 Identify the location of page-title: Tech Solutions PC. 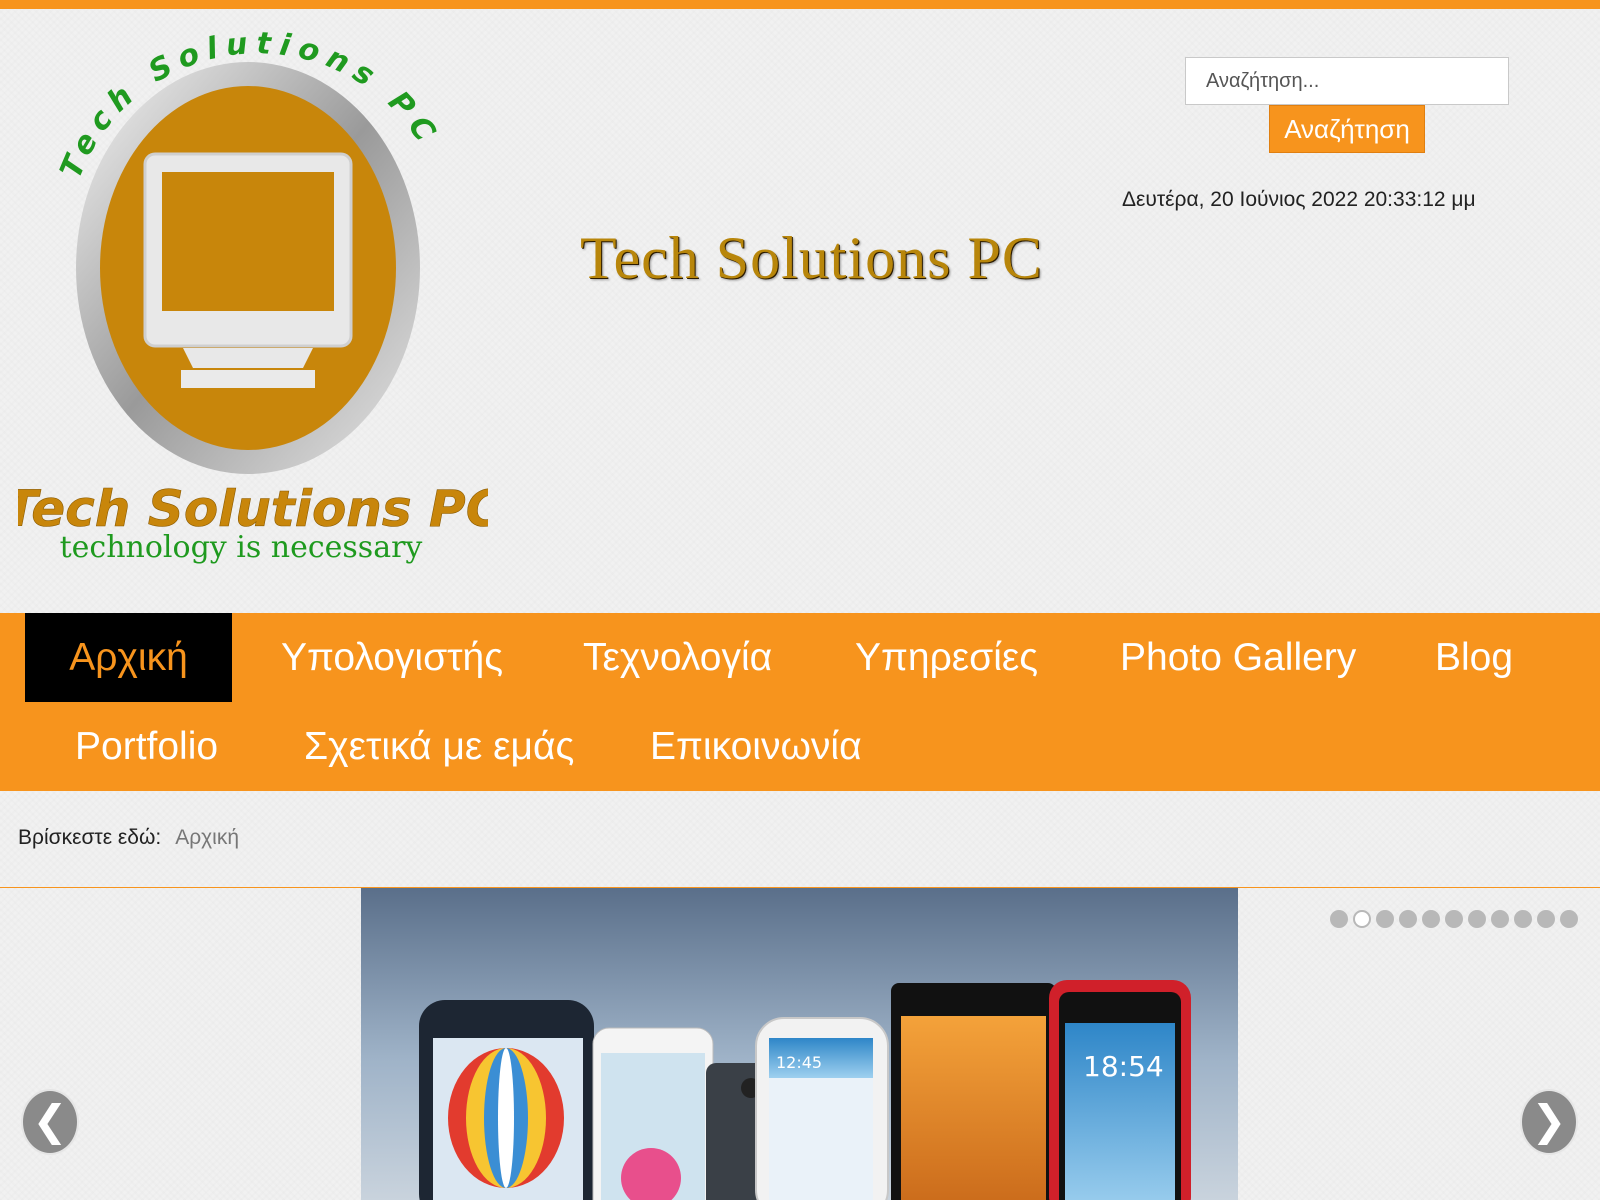
(811, 258).